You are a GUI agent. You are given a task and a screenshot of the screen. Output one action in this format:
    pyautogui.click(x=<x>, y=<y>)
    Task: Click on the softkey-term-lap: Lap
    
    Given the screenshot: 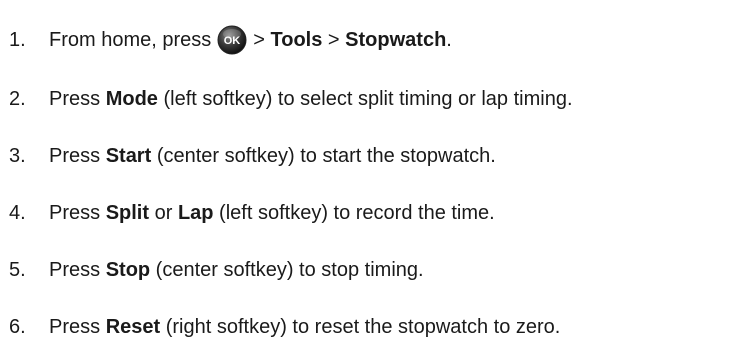 What is the action you would take?
    pyautogui.click(x=195, y=212)
    